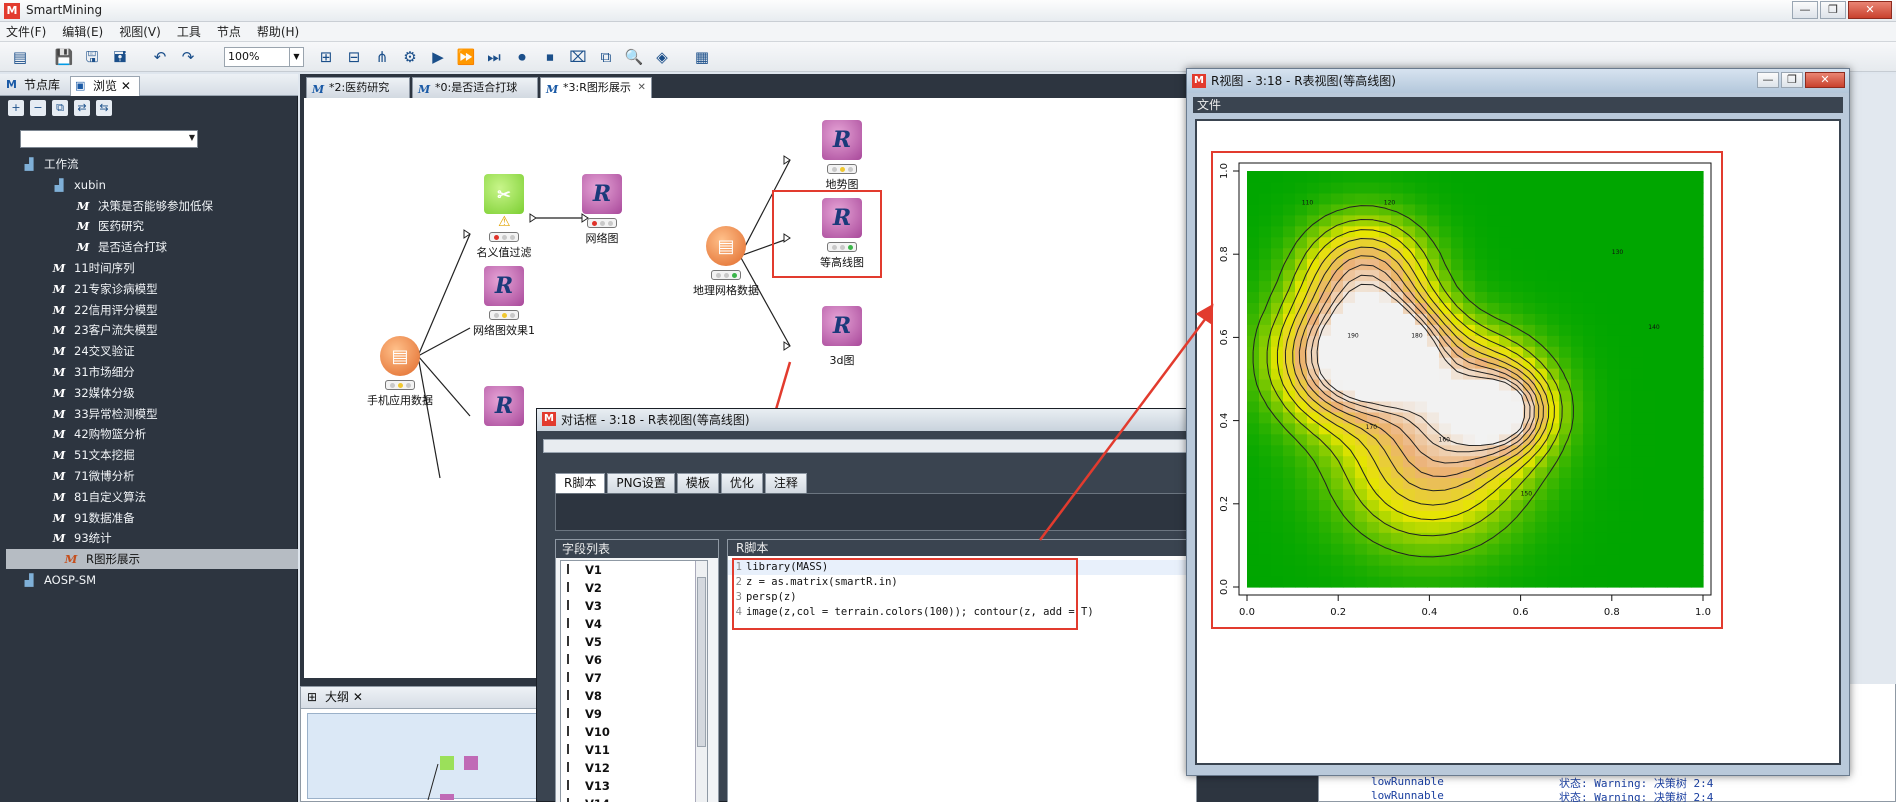 Image resolution: width=1896 pixels, height=802 pixels. What do you see at coordinates (82, 31) in the screenshot?
I see `menu-edit: 编辑(E)` at bounding box center [82, 31].